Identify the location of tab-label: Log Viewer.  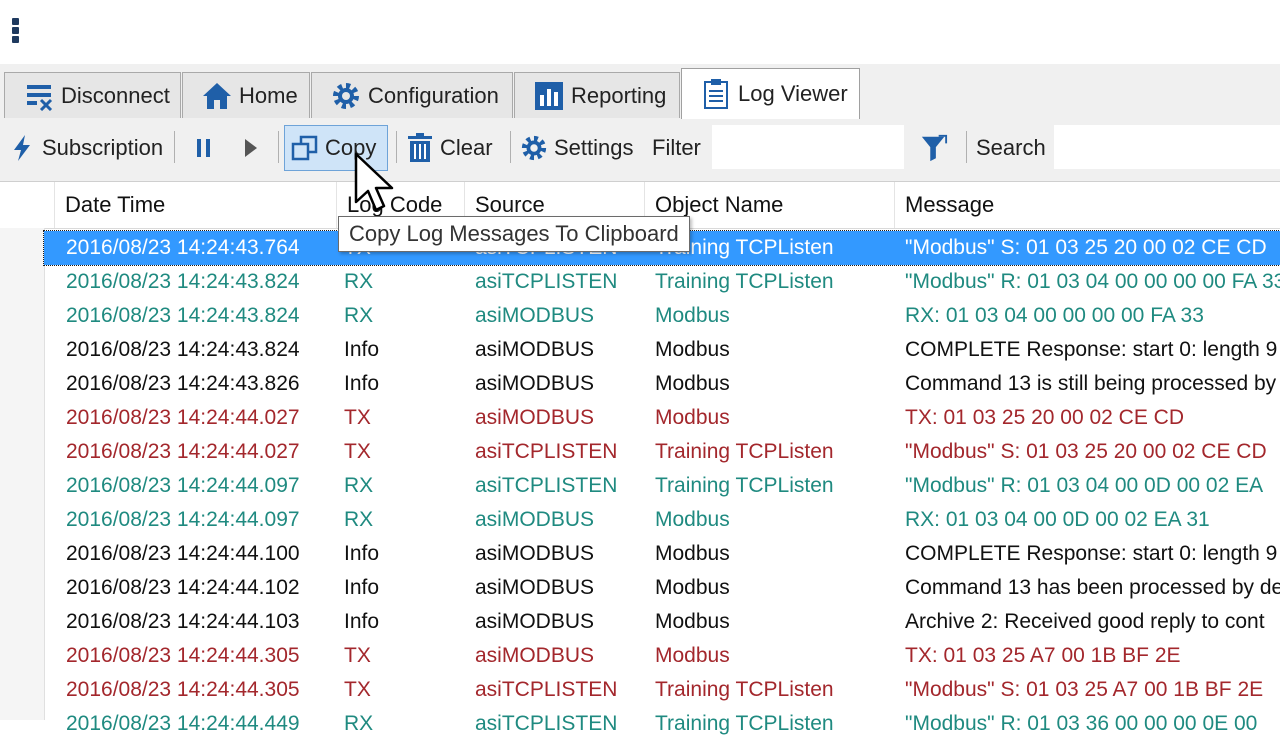
(793, 93).